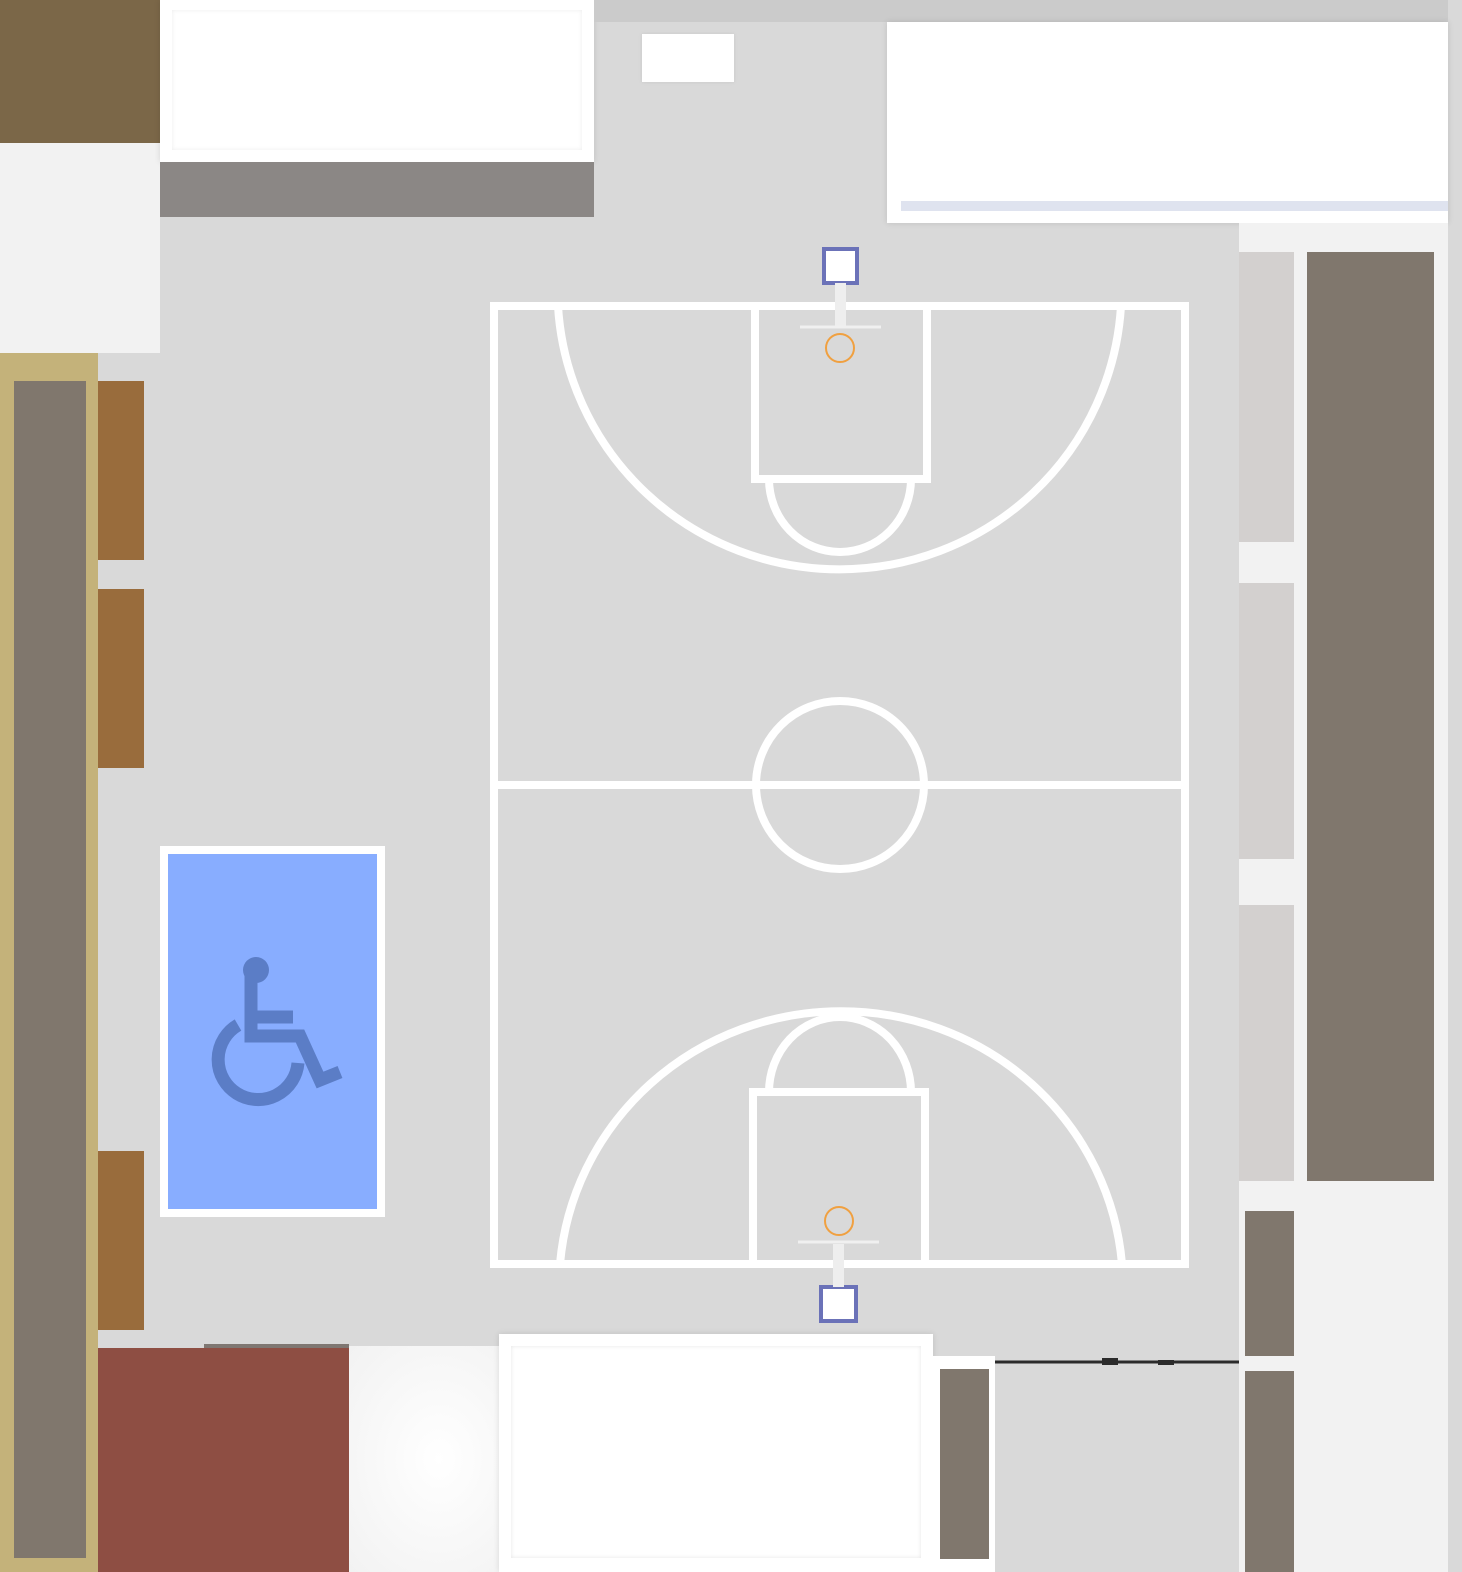  Describe the element at coordinates (277, 1031) in the screenshot. I see `wheelchair-icon` at that location.